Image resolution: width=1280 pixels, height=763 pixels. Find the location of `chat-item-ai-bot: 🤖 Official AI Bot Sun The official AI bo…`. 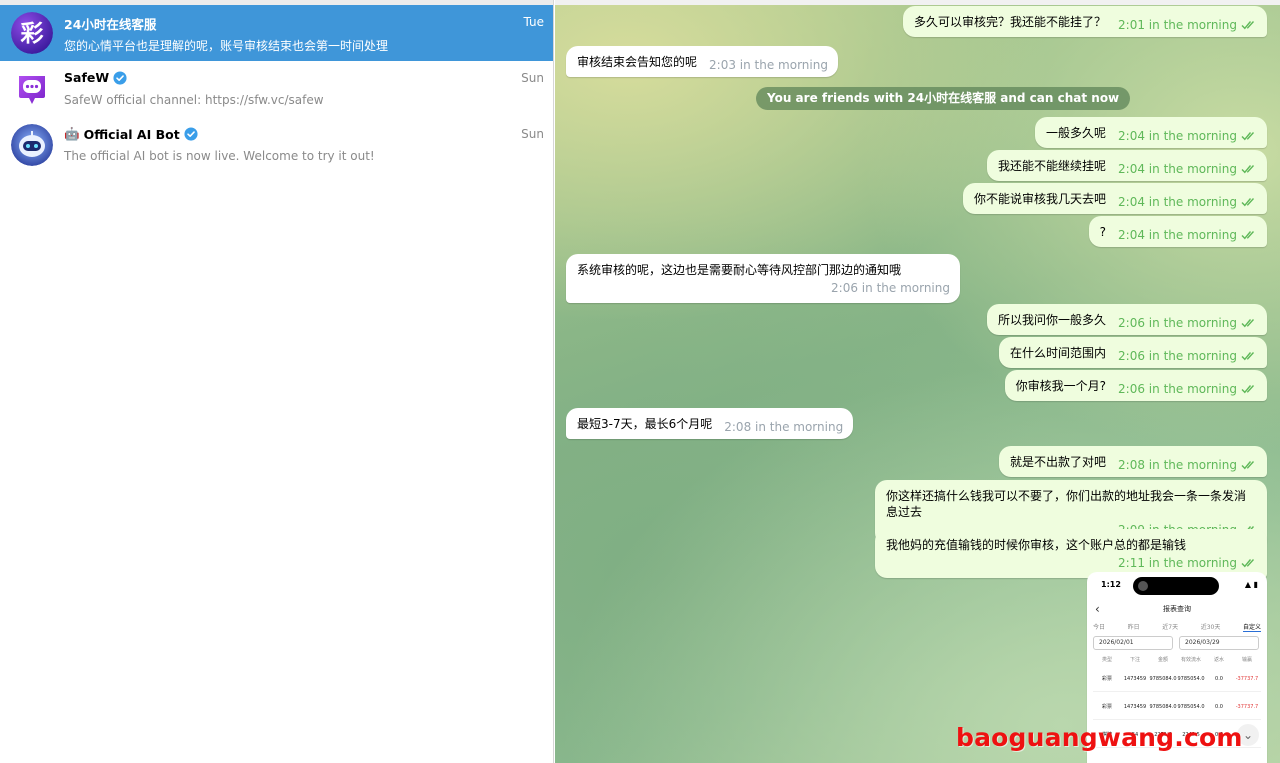

chat-item-ai-bot: 🤖 Official AI Bot Sun The official AI bo… is located at coordinates (276, 145).